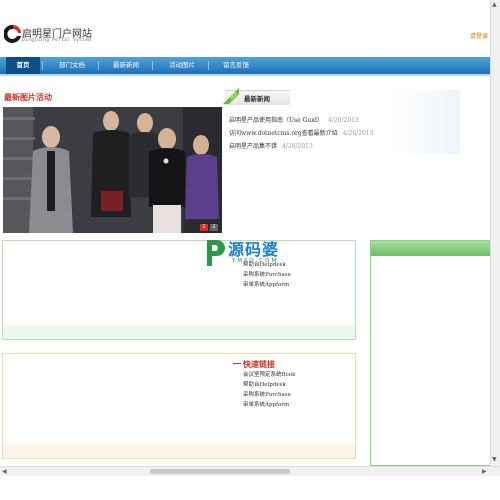 This screenshot has height=500, width=500. I want to click on nav-item-home: 首页, so click(23, 65).